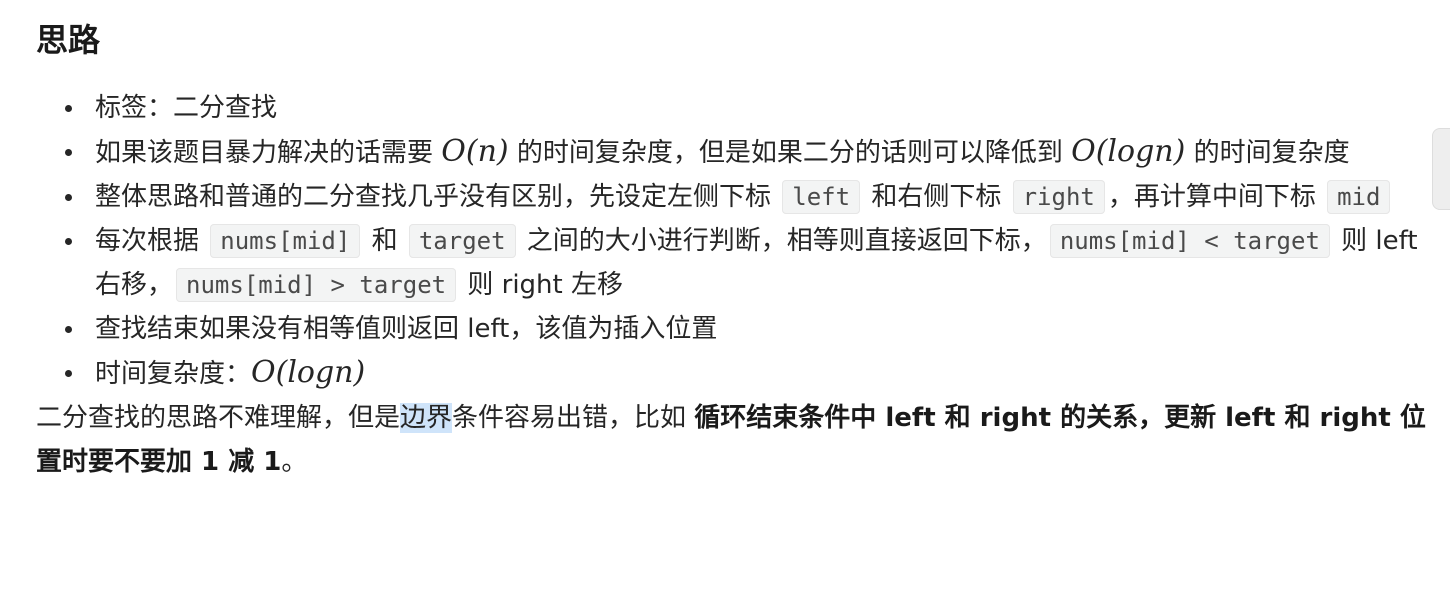 This screenshot has height=592, width=1450. I want to click on code-target: target, so click(462, 241).